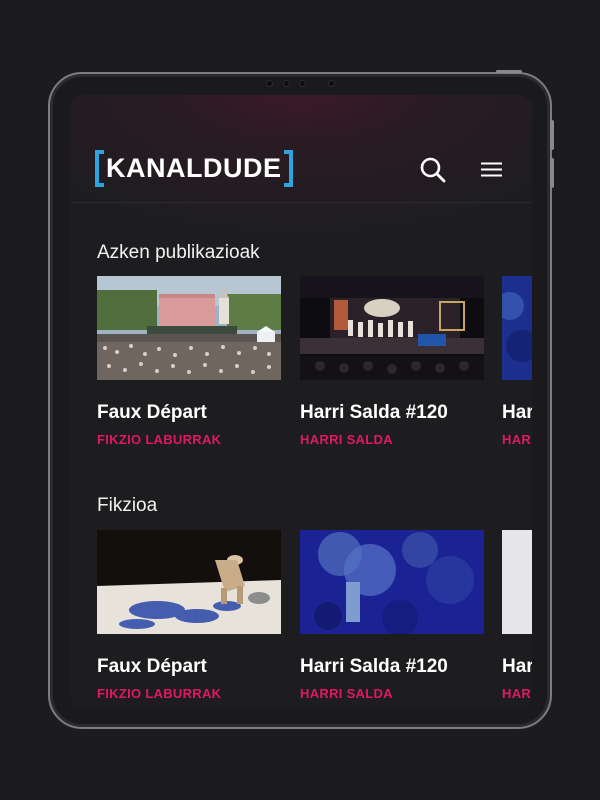 This screenshot has height=800, width=600. I want to click on app-header: KANALDUDE, so click(301, 149).